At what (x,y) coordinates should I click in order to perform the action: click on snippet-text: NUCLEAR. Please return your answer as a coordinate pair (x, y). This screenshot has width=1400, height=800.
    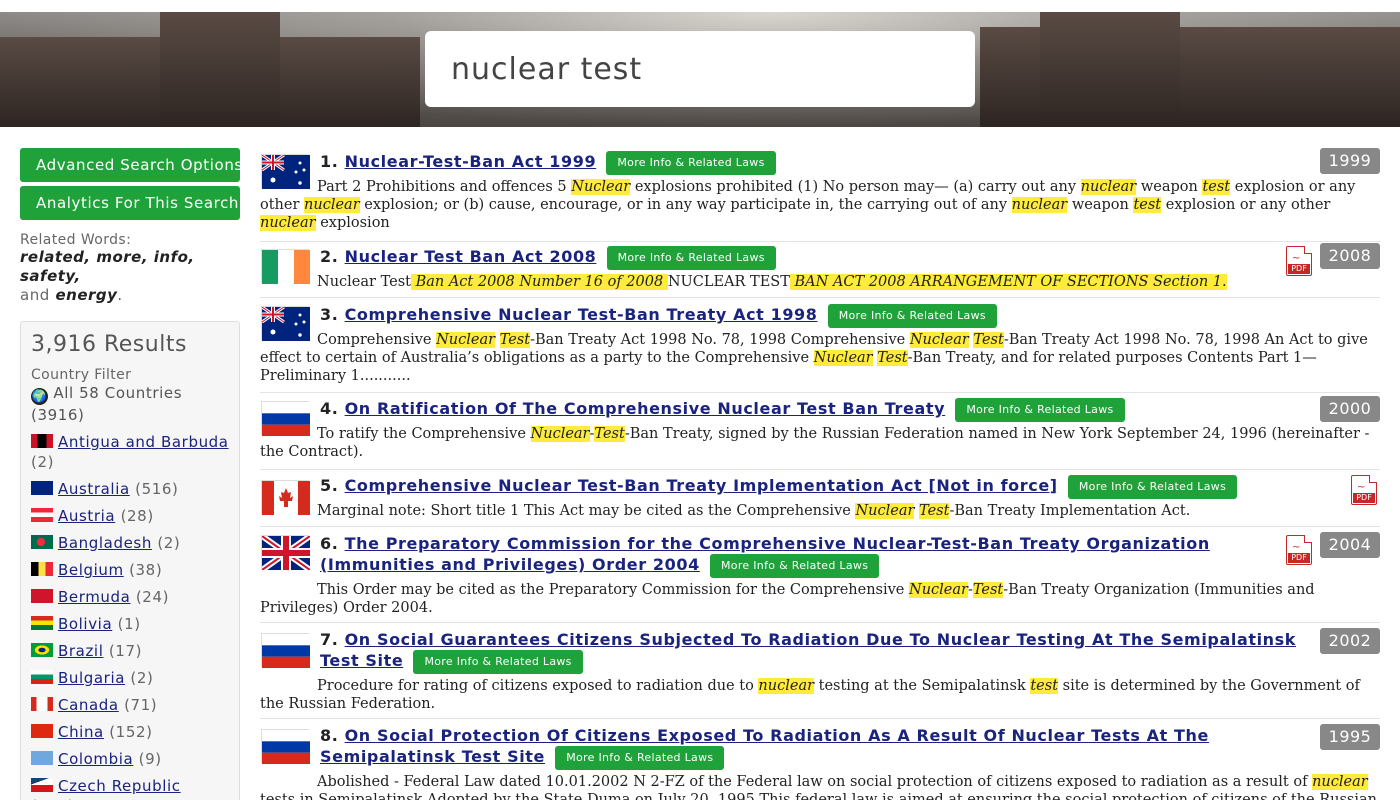
    Looking at the image, I should click on (706, 282).